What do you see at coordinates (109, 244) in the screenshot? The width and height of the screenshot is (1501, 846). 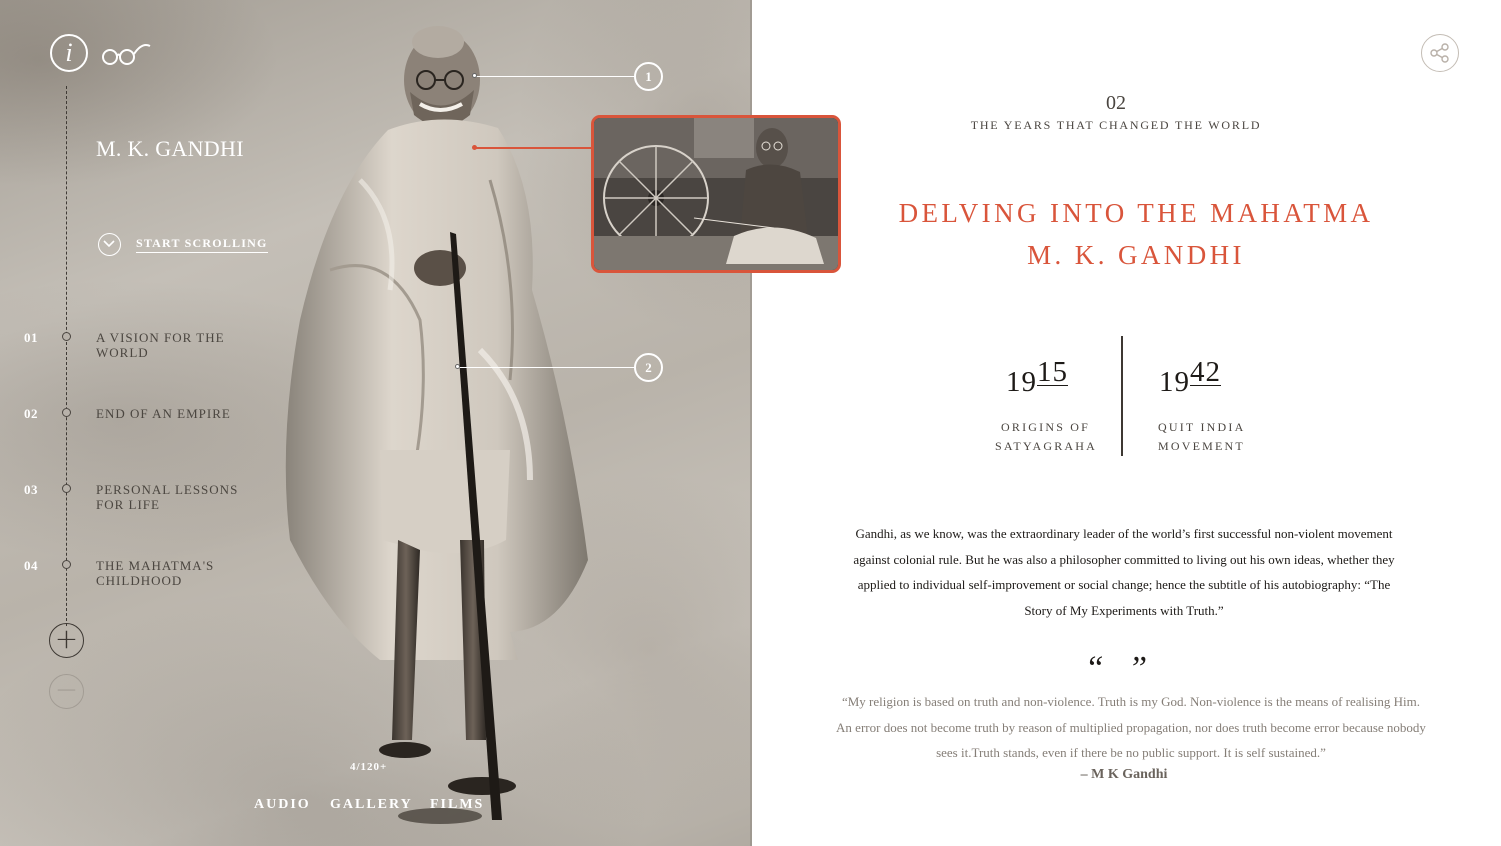 I see `chevron-down-icon` at bounding box center [109, 244].